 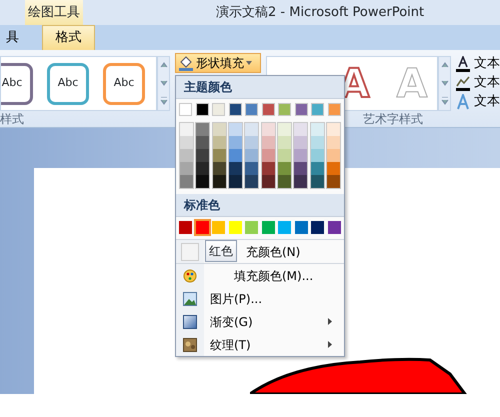 What do you see at coordinates (260, 205) in the screenshot?
I see `menu-section-header: 标准色` at bounding box center [260, 205].